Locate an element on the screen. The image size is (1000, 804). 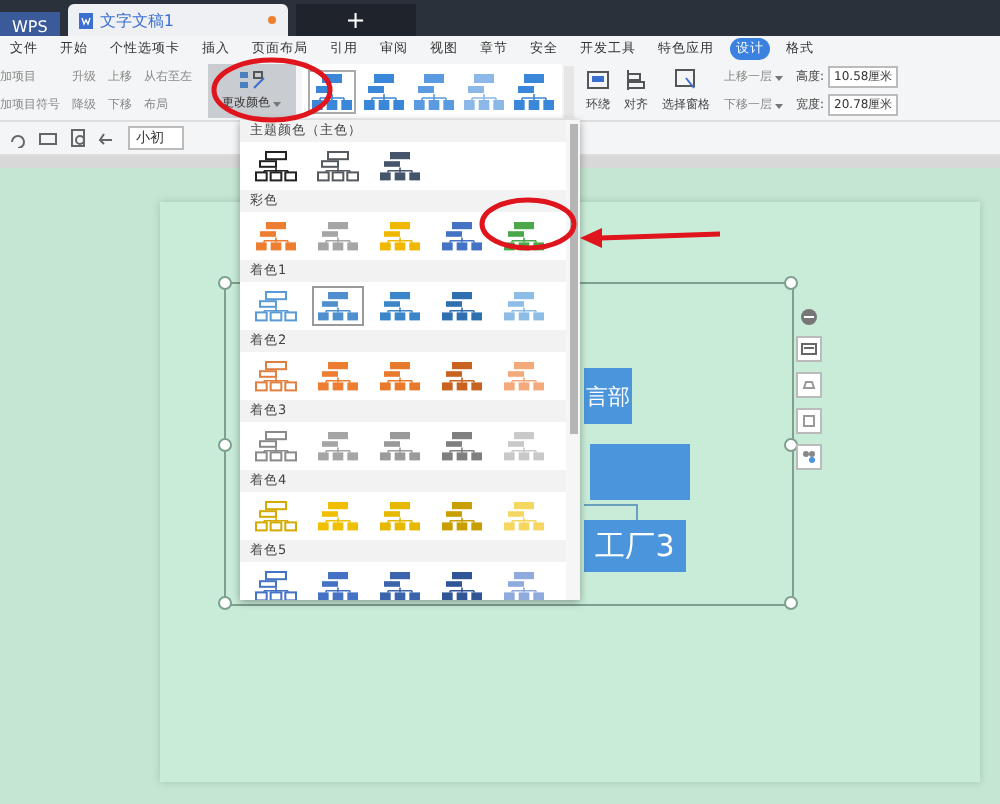
style-button is located at coordinates (809, 457).